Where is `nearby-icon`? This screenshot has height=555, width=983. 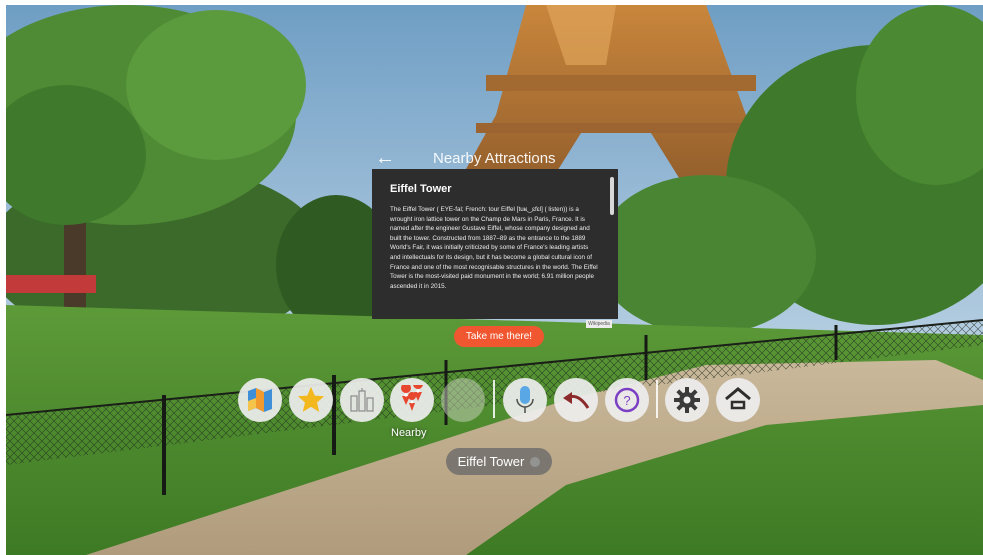 nearby-icon is located at coordinates (412, 398).